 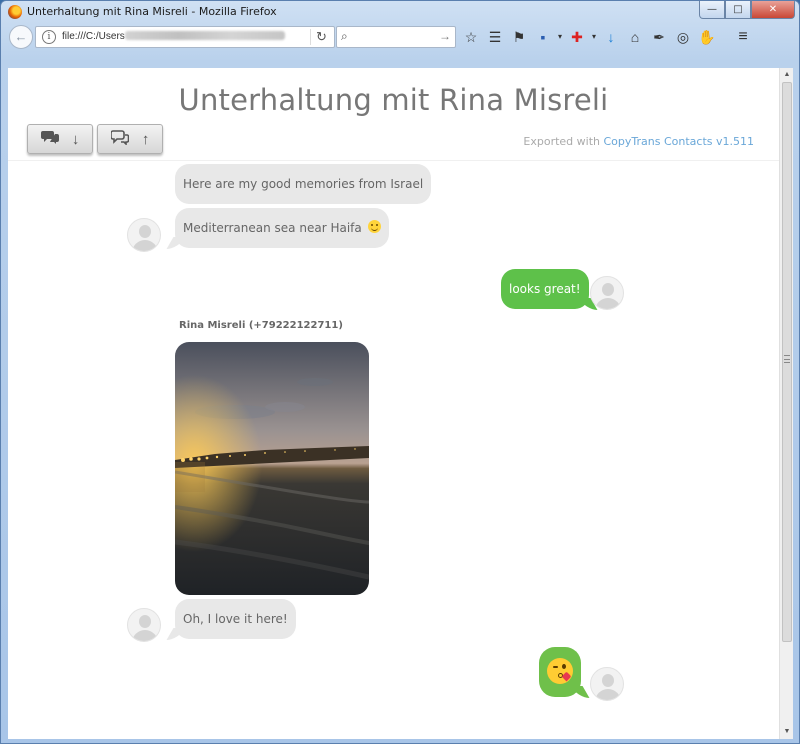 I want to click on site-info-icon: i, so click(x=49, y=37).